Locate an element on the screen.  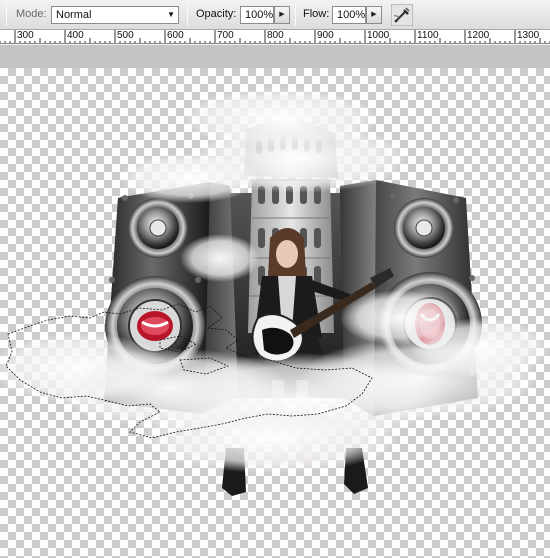
opacity-slider-button: ▶ is located at coordinates (282, 15).